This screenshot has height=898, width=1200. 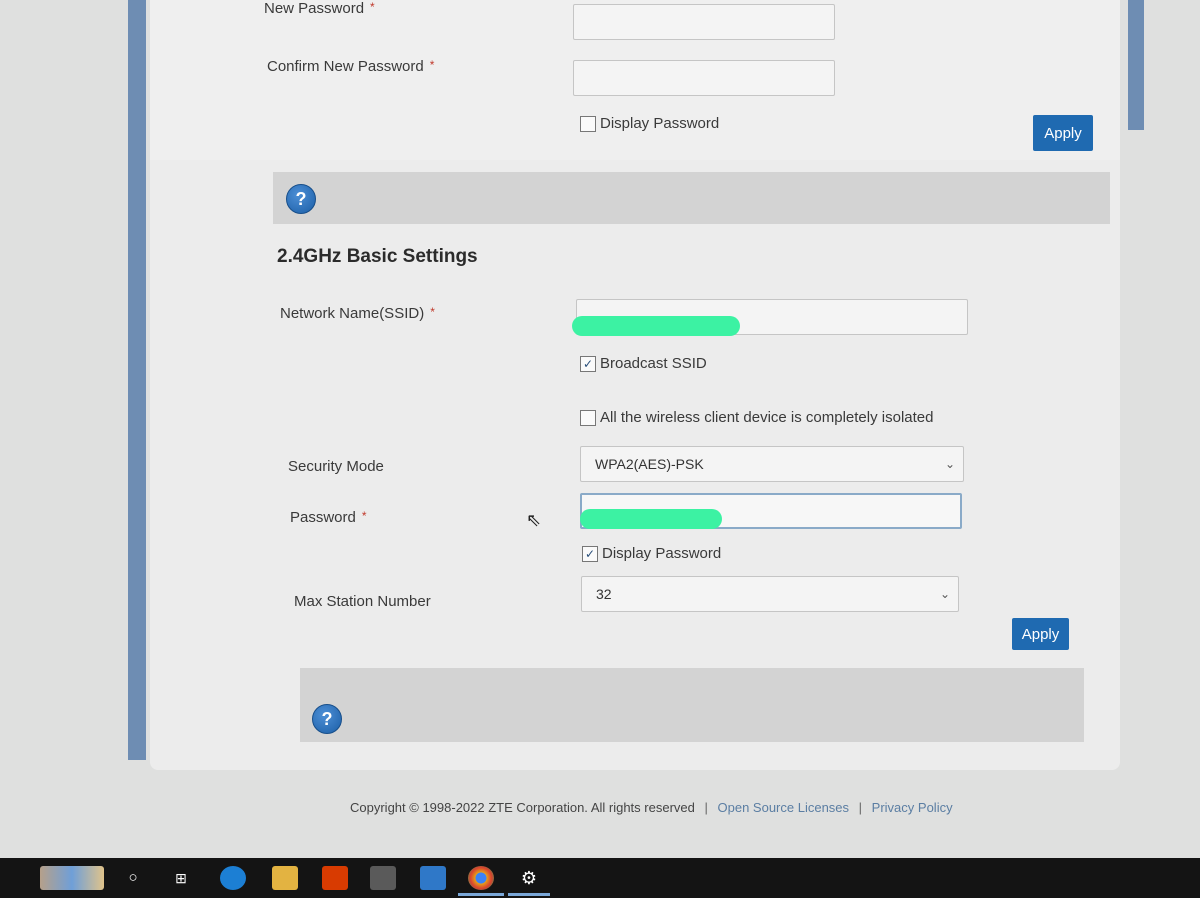 What do you see at coordinates (285, 878) in the screenshot?
I see `file-explorer-icon` at bounding box center [285, 878].